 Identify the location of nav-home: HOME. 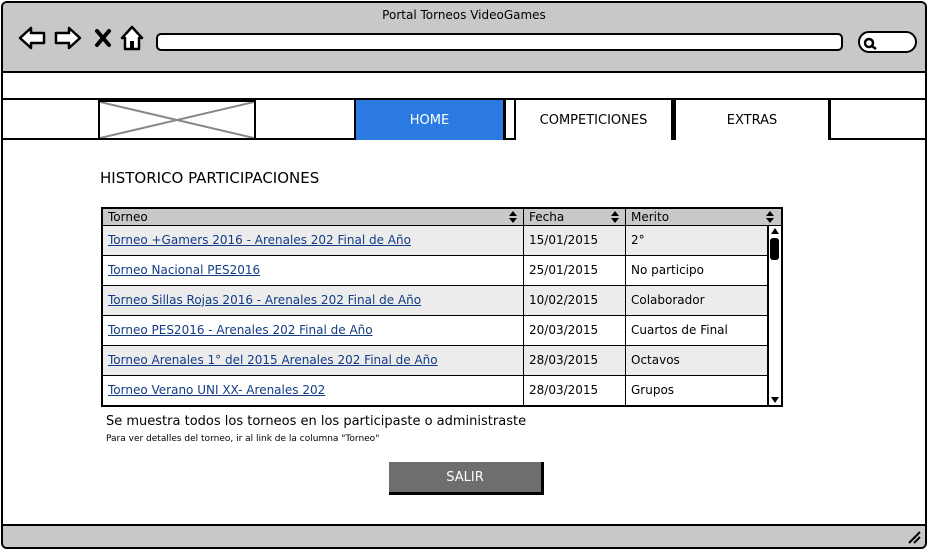
(430, 120).